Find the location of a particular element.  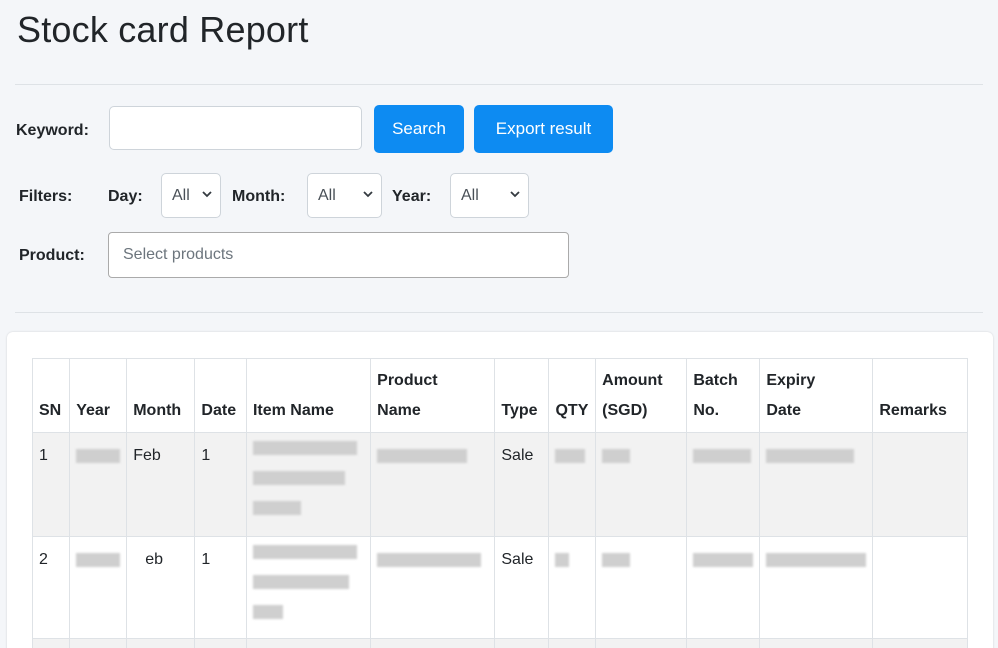

header-product-name: Product Name is located at coordinates (433, 395).